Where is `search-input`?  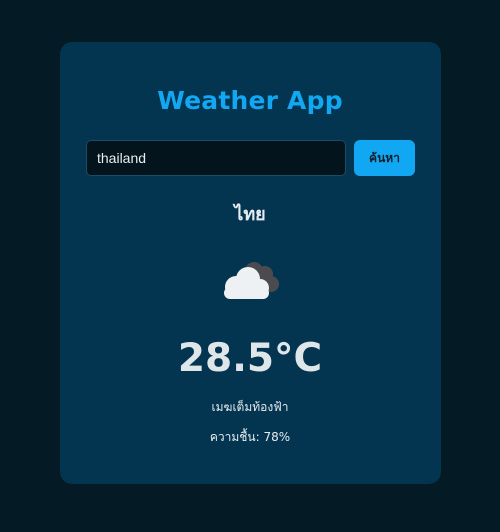 search-input is located at coordinates (216, 158).